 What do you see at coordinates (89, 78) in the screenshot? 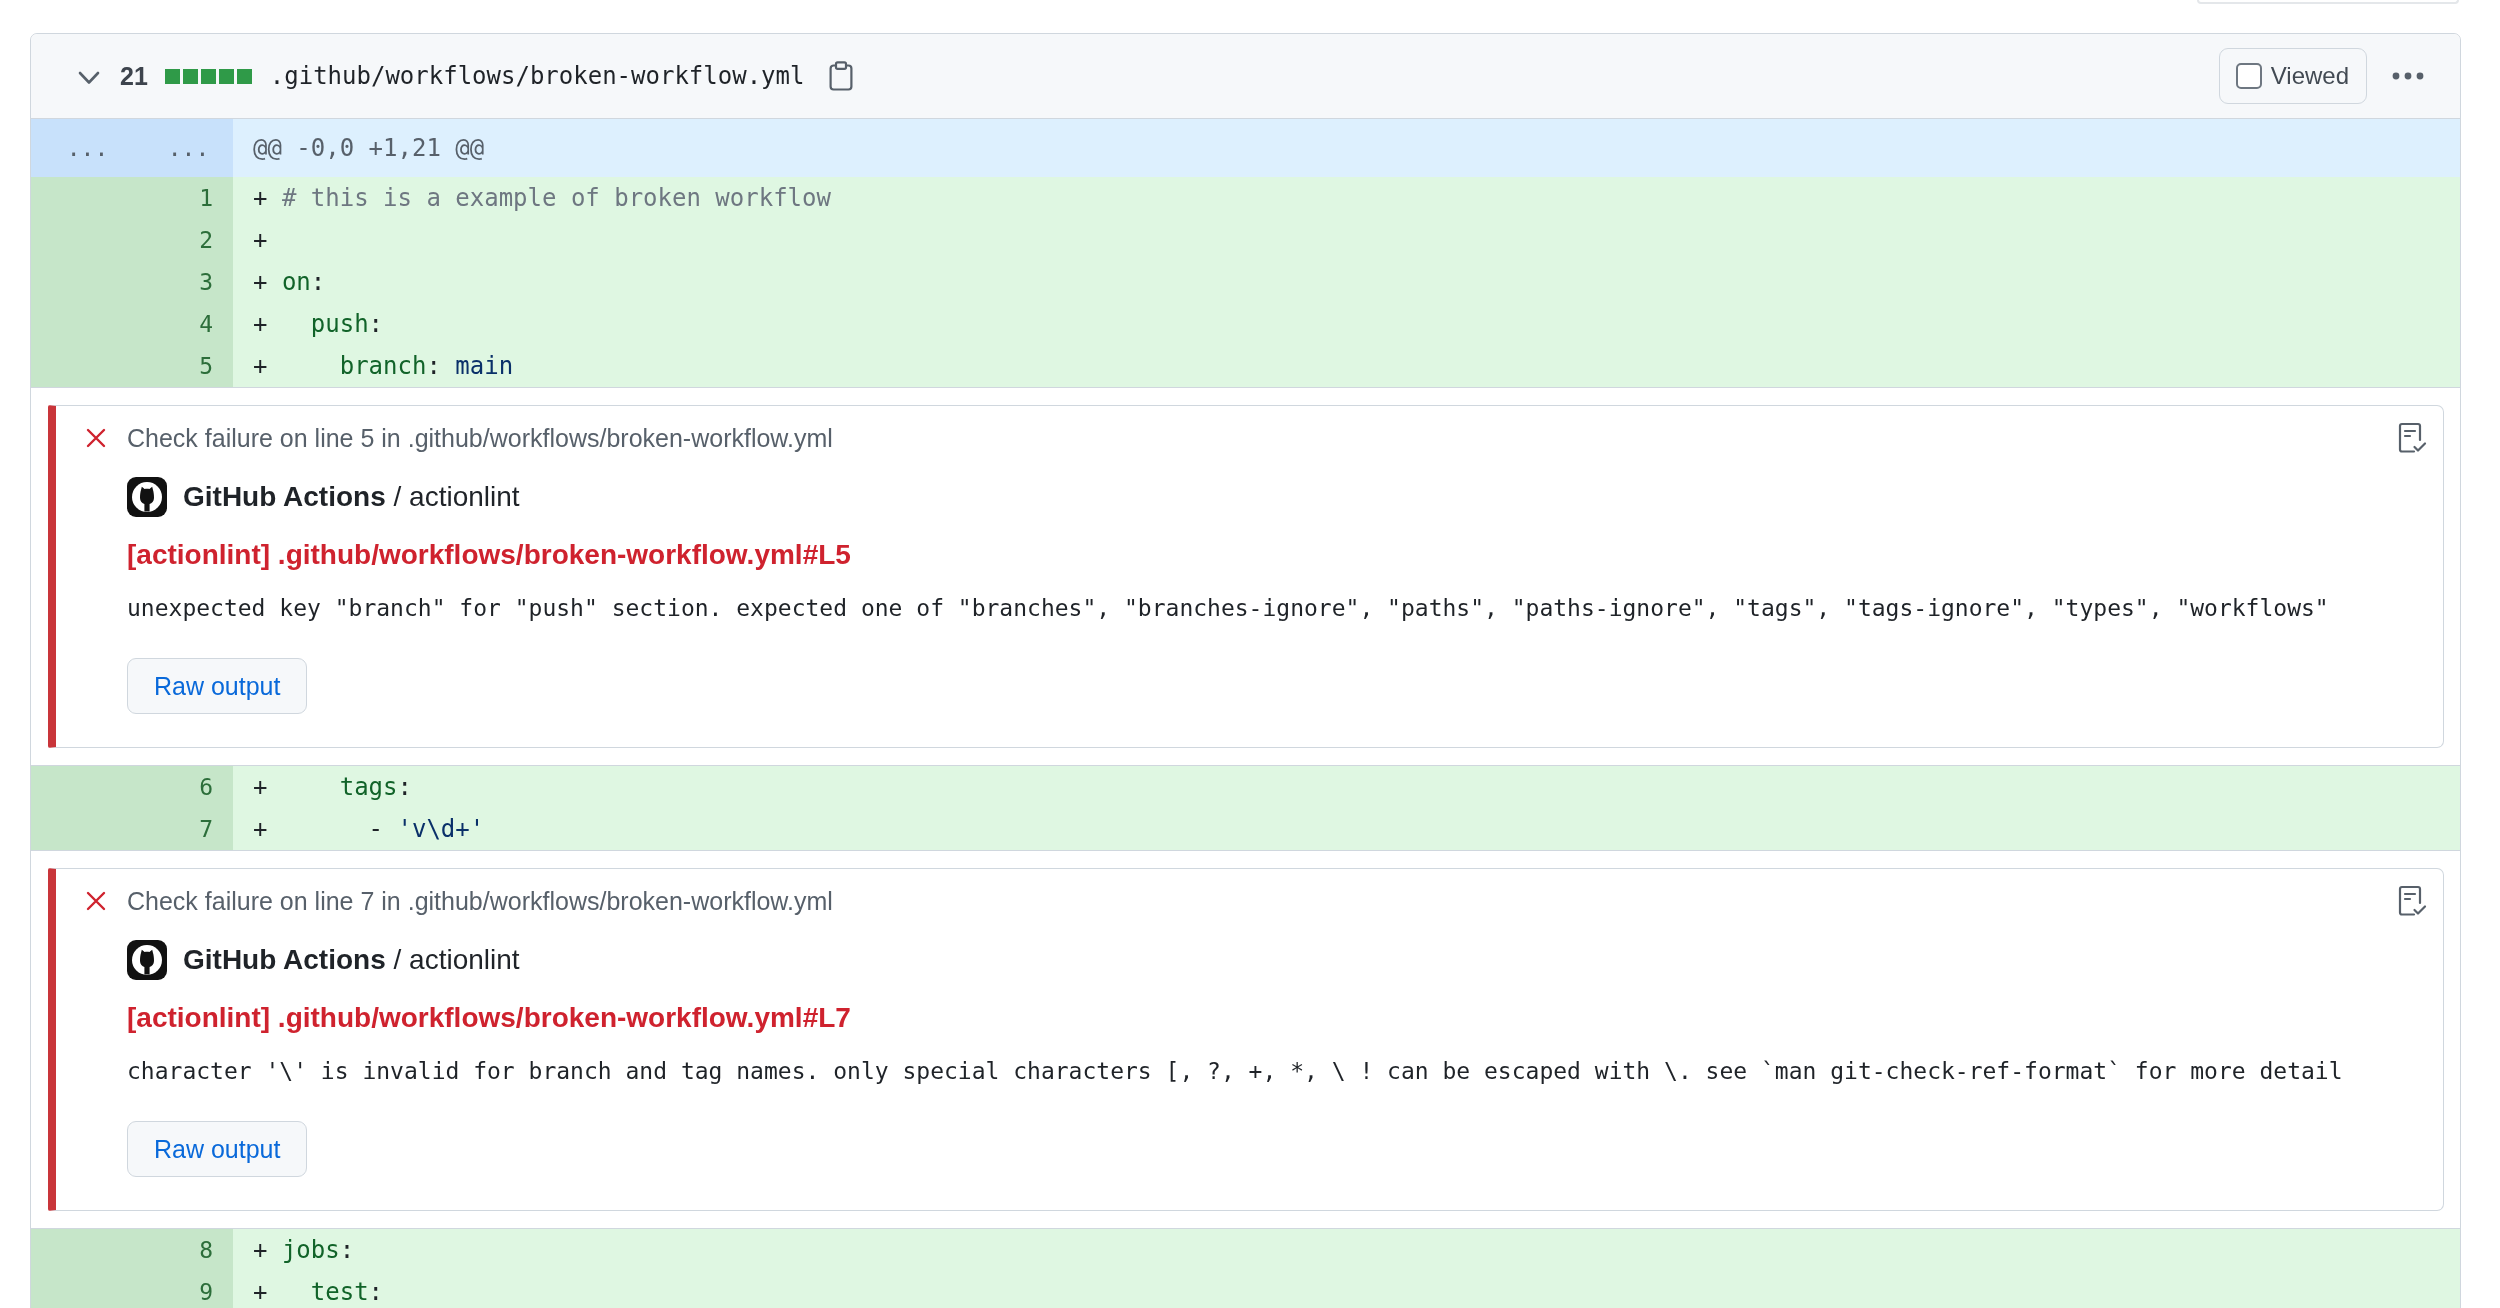
I see `chevron-down-icon` at bounding box center [89, 78].